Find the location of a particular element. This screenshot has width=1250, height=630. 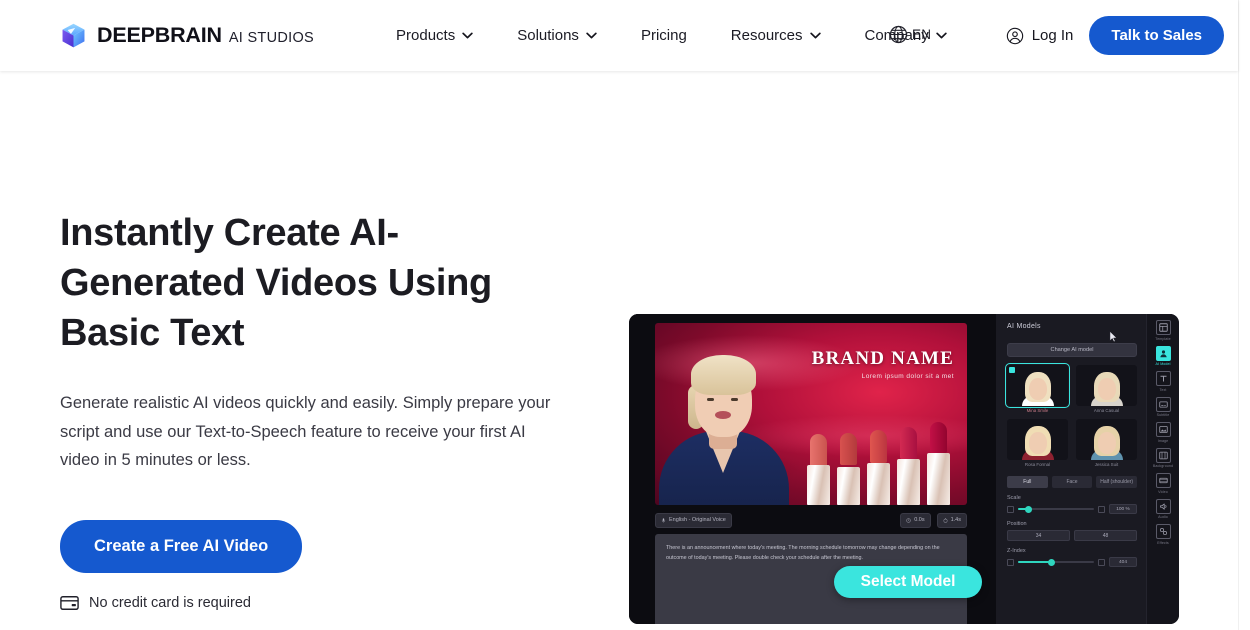

rail-label: Effects is located at coordinates (1163, 542).